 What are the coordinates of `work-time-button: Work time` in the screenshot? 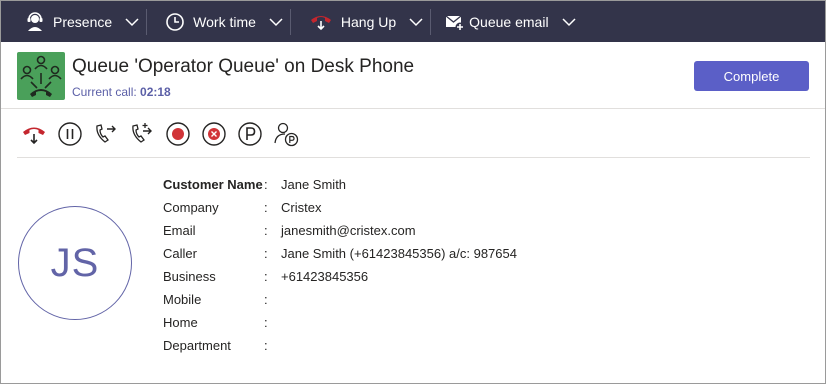 It's located at (204, 21).